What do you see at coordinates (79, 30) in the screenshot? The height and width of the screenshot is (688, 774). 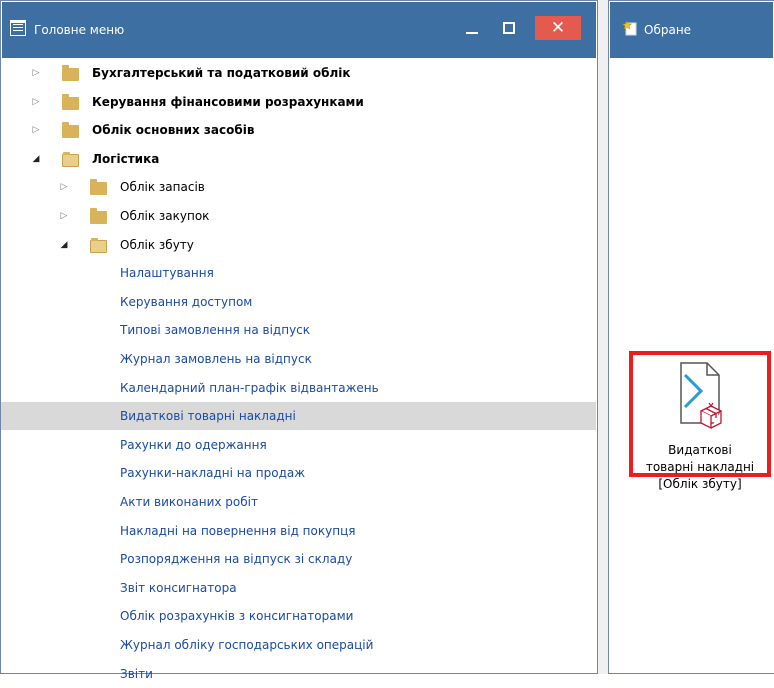 I see `main-menu-title: Головне меню` at bounding box center [79, 30].